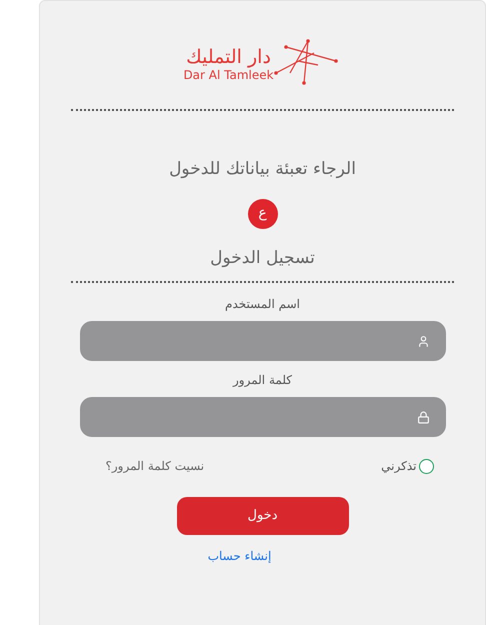 Image resolution: width=486 pixels, height=625 pixels. What do you see at coordinates (262, 380) in the screenshot?
I see `field-label: كلمة المرور` at bounding box center [262, 380].